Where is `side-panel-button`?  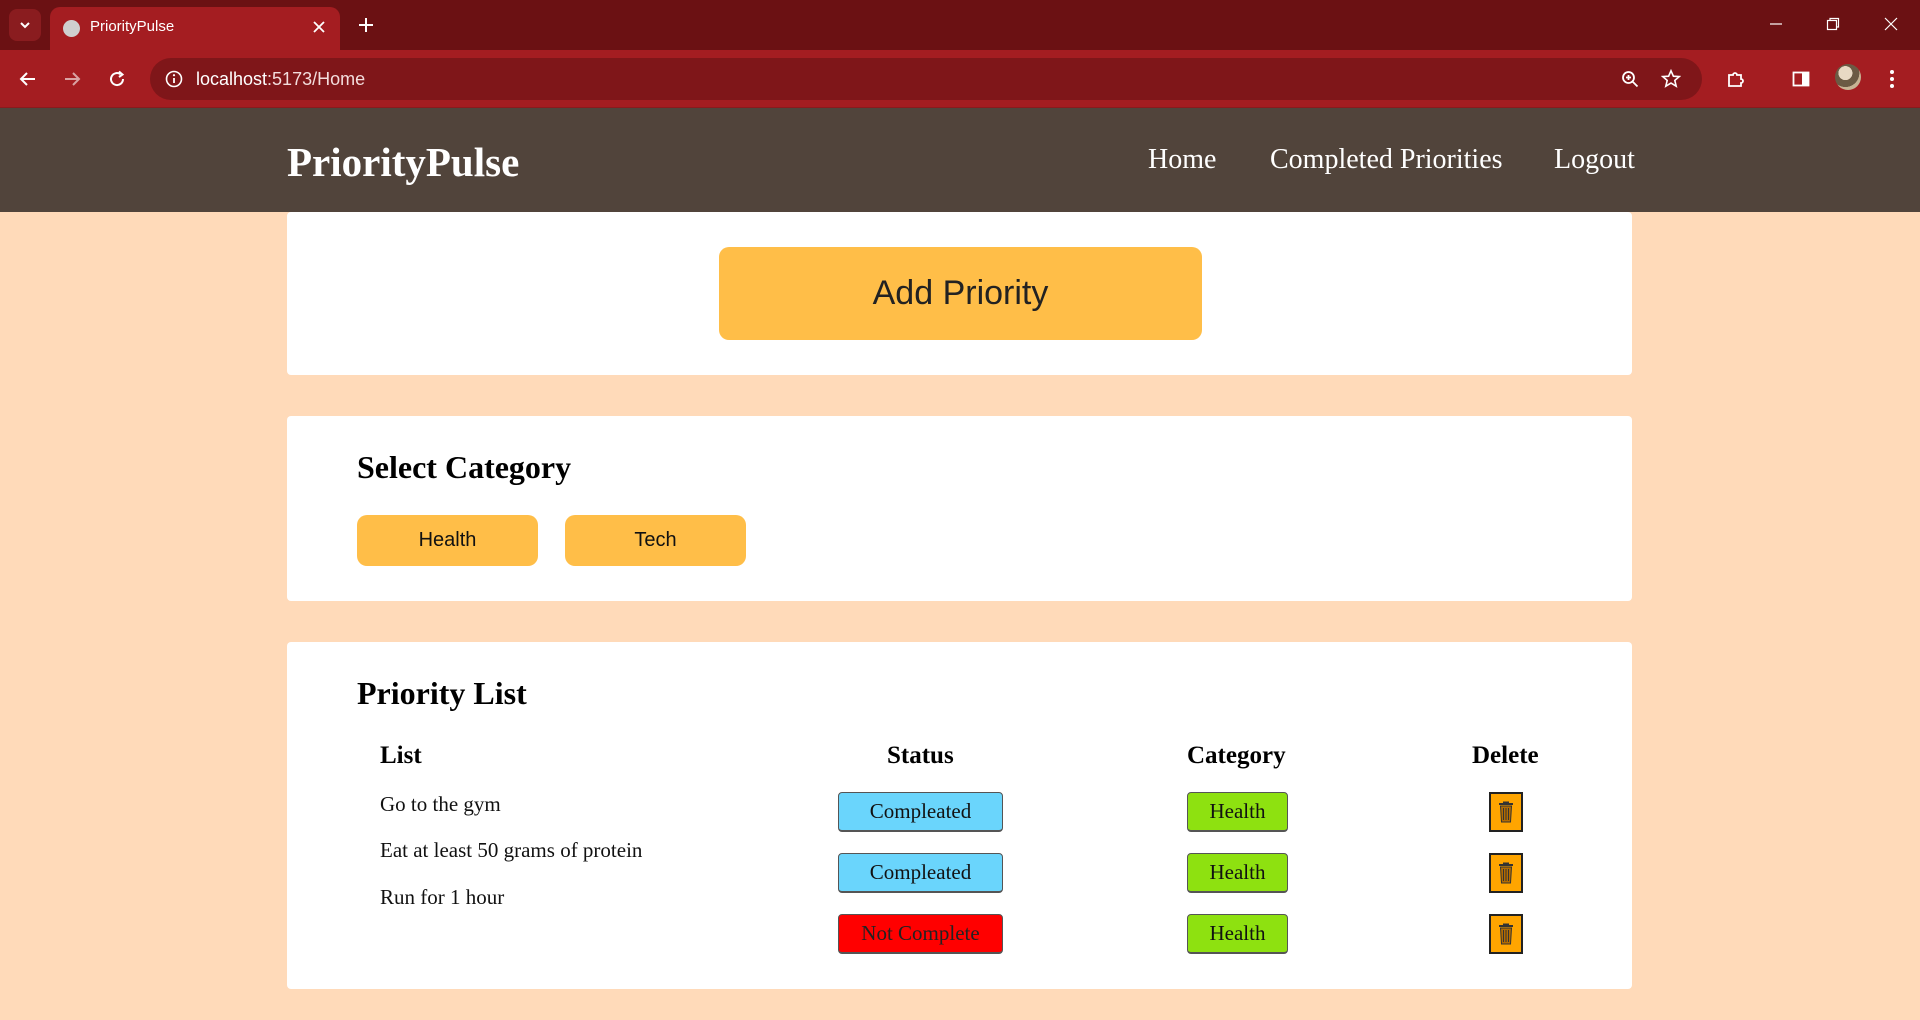
side-panel-button is located at coordinates (1801, 79).